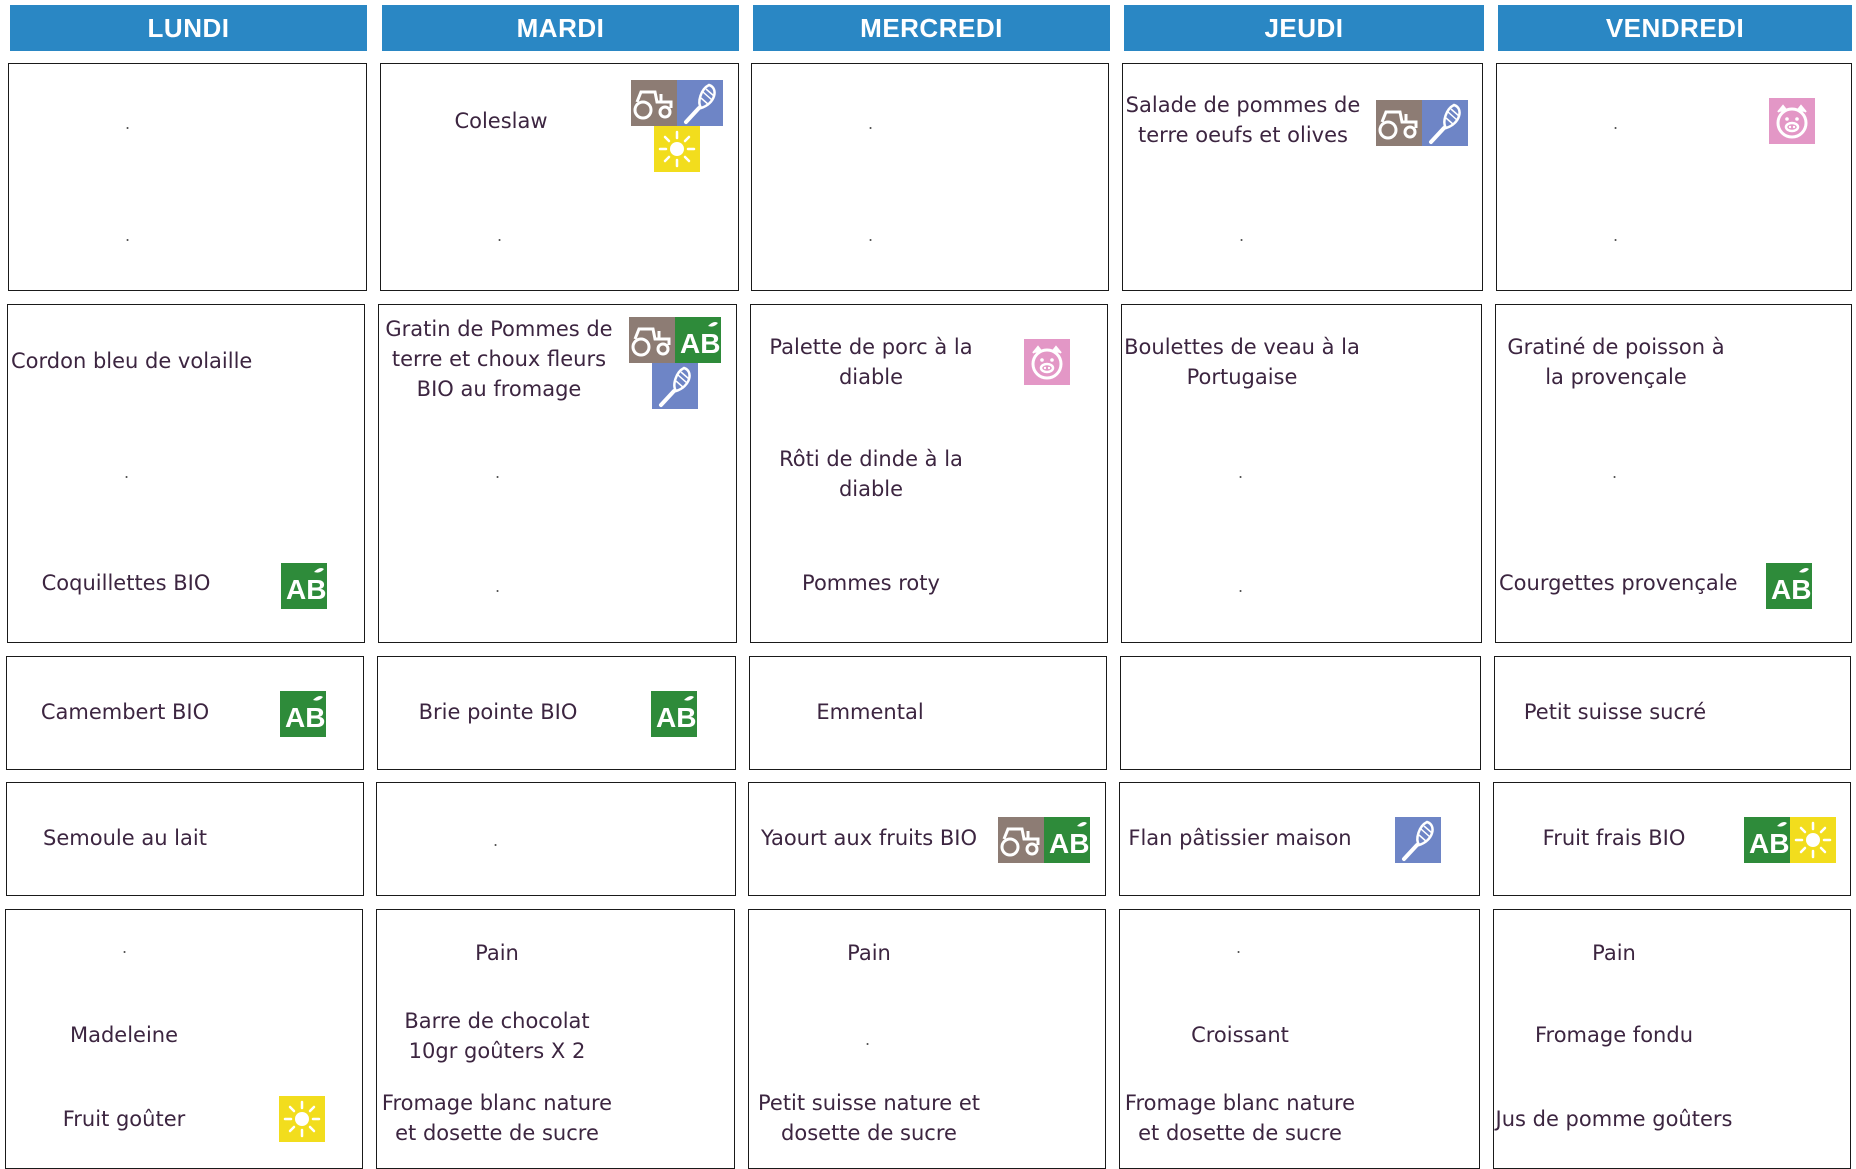 The width and height of the screenshot is (1856, 1169). What do you see at coordinates (1674, 177) in the screenshot?
I see `starter-cell-vendredi: . .` at bounding box center [1674, 177].